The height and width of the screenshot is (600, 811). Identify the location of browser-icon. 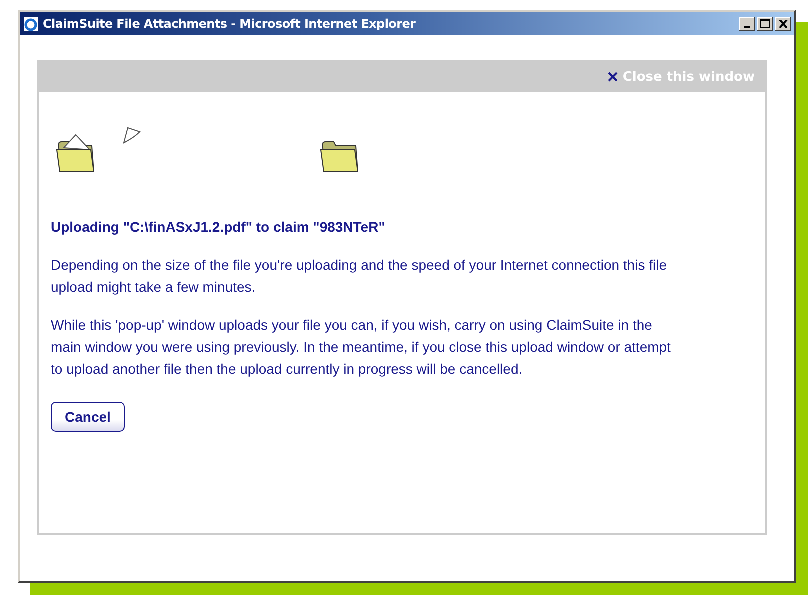
(31, 24).